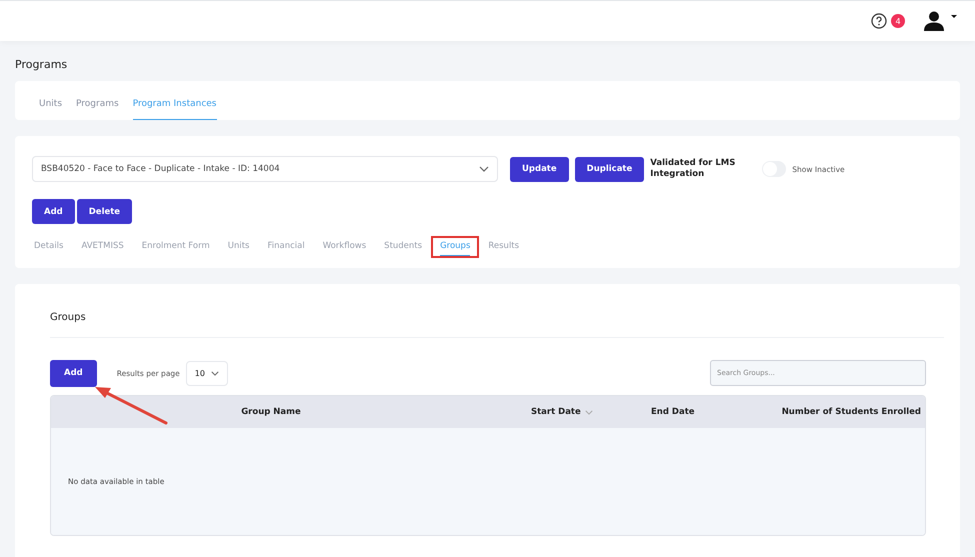  What do you see at coordinates (207, 373) in the screenshot?
I see `results-per-page-select: 10` at bounding box center [207, 373].